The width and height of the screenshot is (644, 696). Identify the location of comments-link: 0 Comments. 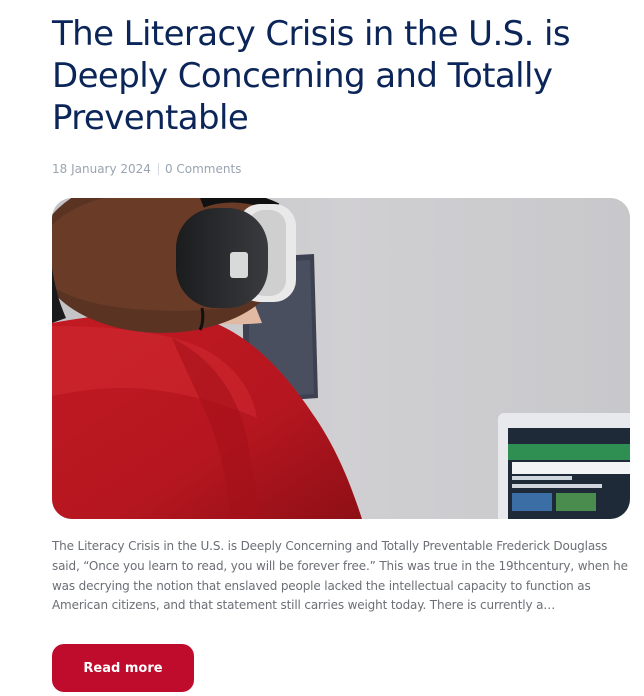
(203, 169).